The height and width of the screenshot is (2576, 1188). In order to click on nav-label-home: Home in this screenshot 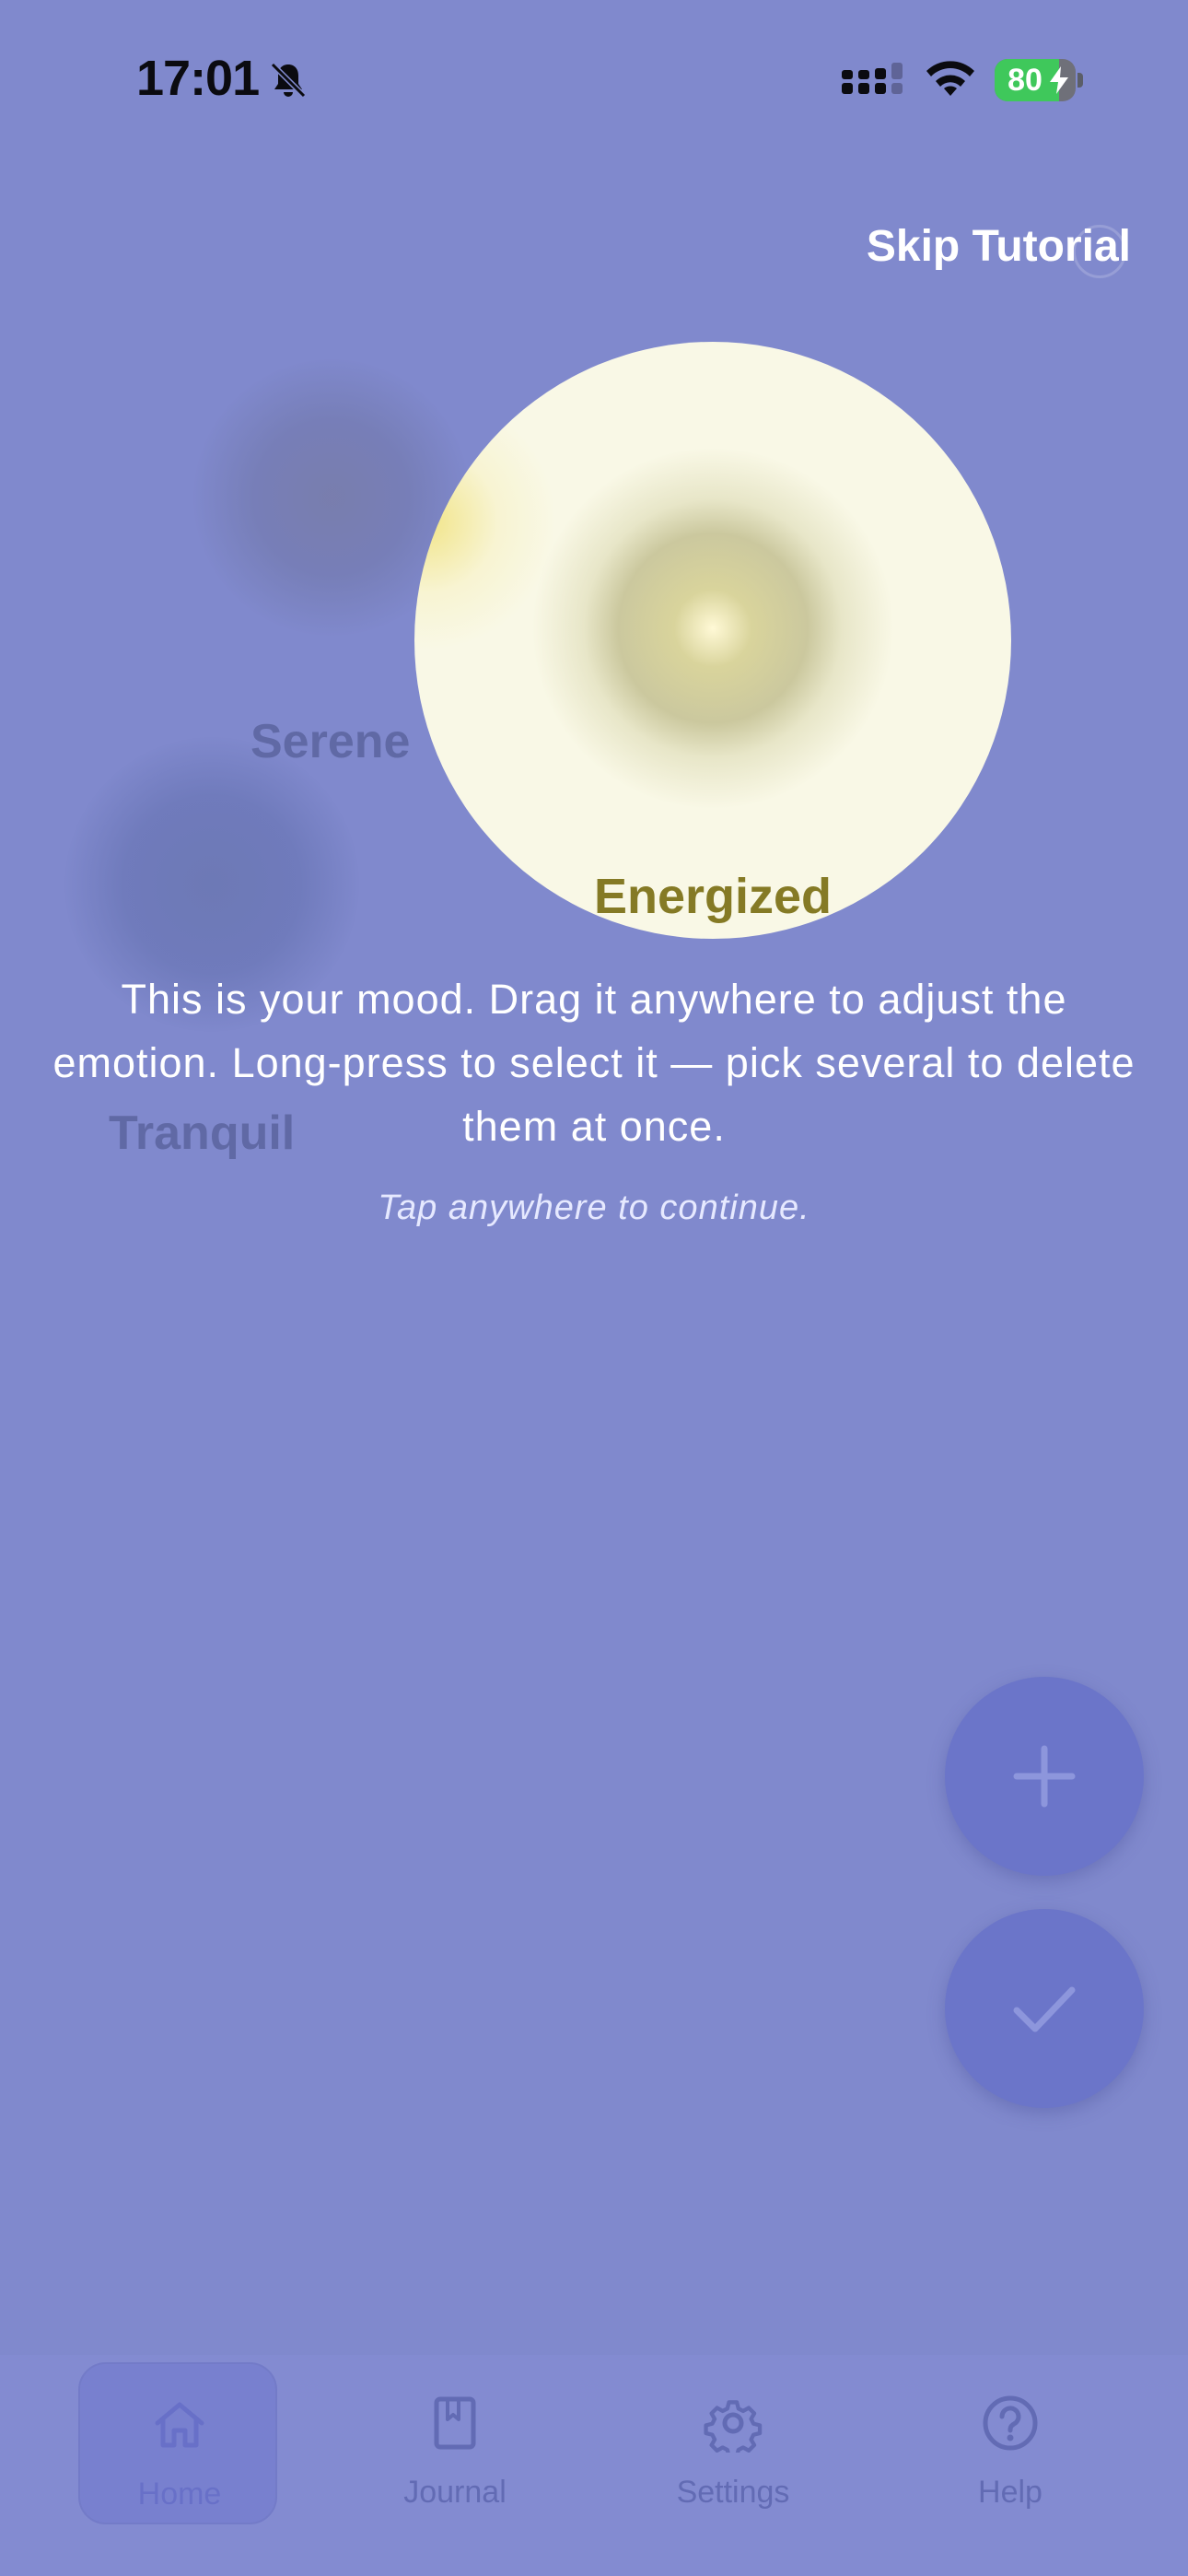, I will do `click(179, 2494)`.